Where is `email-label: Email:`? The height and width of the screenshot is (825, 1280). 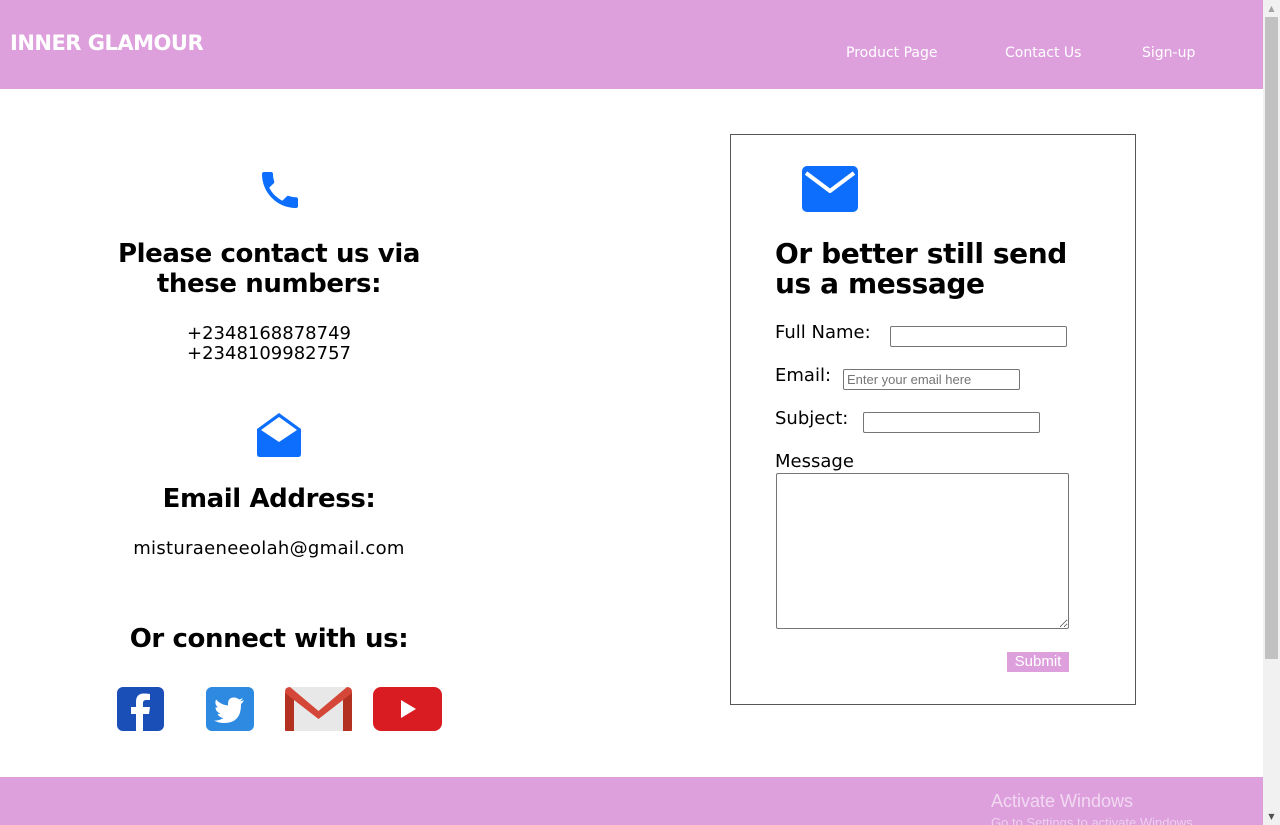
email-label: Email: is located at coordinates (803, 375).